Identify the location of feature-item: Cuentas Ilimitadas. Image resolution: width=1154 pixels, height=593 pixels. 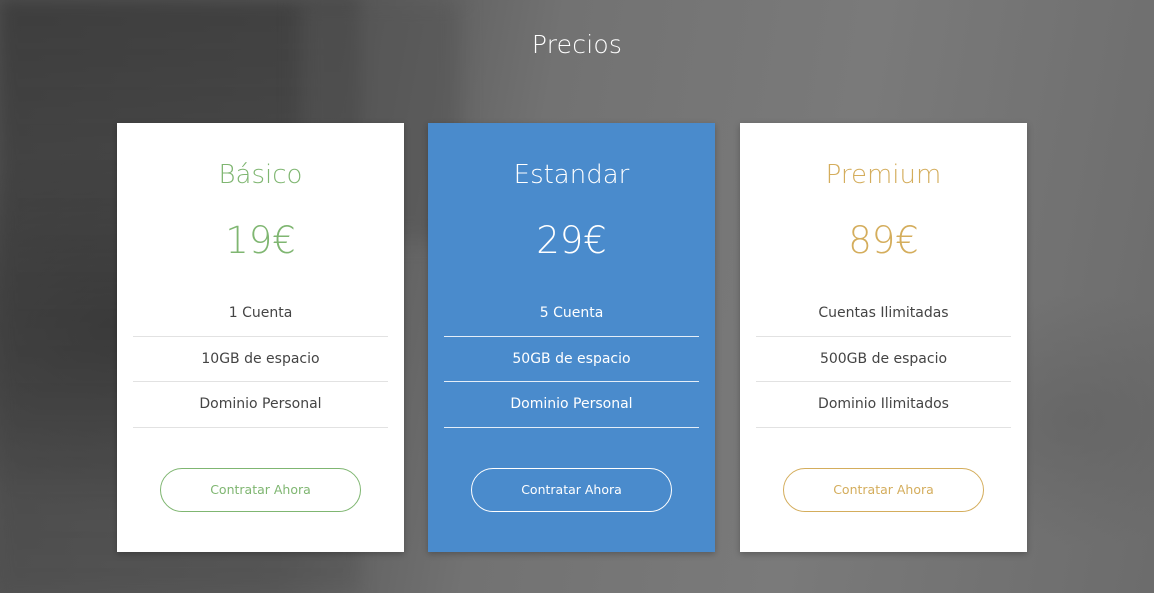
(883, 314).